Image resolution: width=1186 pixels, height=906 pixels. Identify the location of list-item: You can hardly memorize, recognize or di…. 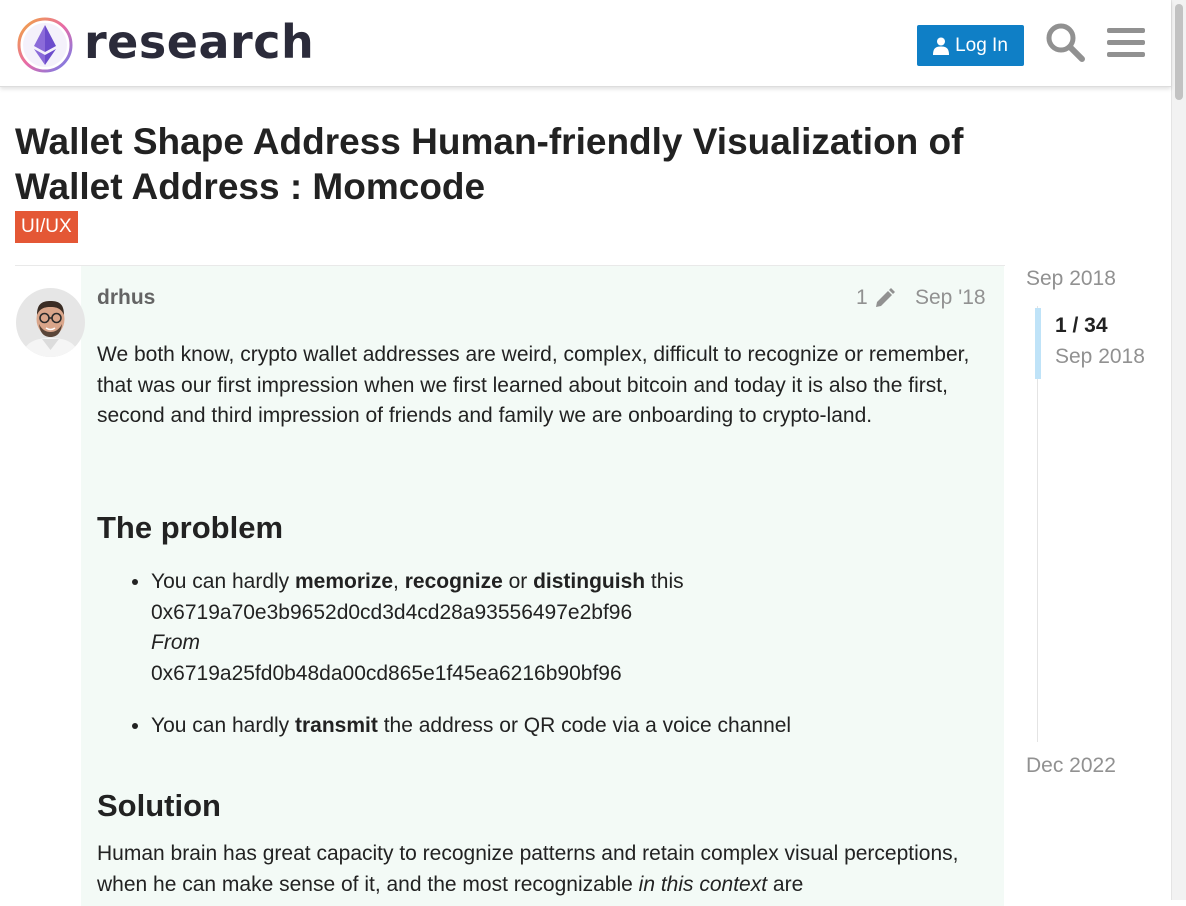
(598, 628).